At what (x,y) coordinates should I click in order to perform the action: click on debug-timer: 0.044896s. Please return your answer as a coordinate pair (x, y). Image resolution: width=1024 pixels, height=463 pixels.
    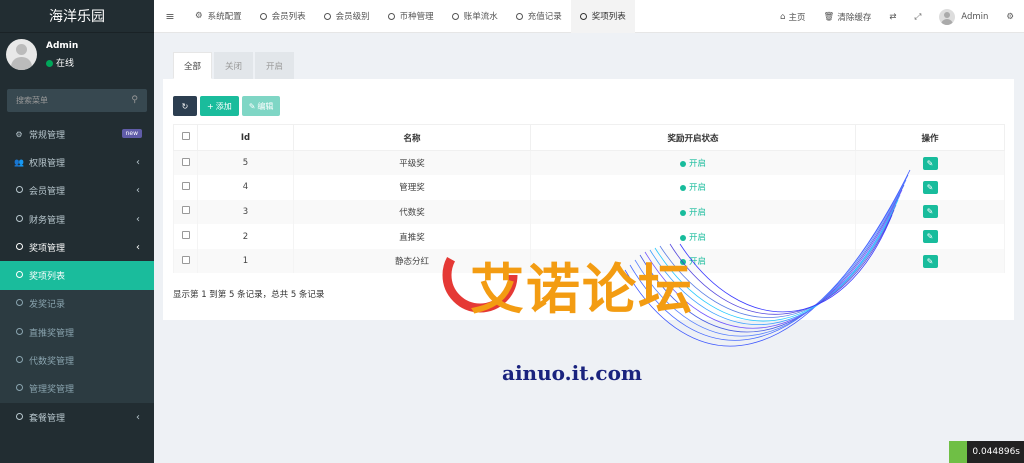
    Looking at the image, I should click on (986, 452).